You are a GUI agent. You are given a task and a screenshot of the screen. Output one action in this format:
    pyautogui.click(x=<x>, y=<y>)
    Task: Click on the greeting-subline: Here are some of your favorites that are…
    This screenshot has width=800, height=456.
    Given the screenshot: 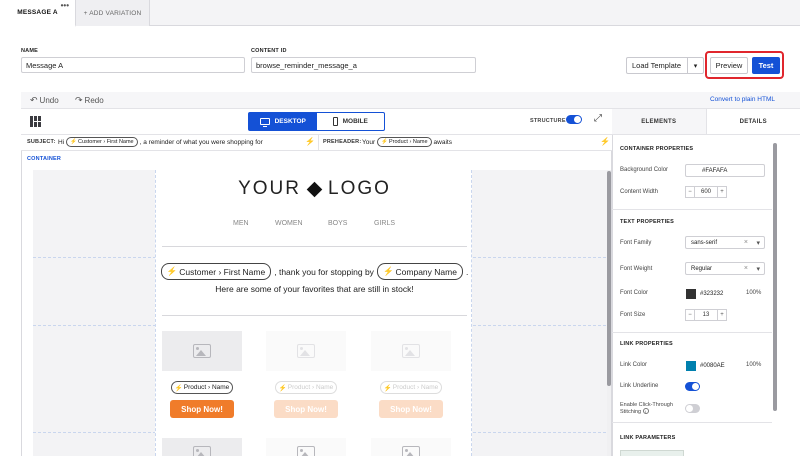 What is the action you would take?
    pyautogui.click(x=313, y=289)
    